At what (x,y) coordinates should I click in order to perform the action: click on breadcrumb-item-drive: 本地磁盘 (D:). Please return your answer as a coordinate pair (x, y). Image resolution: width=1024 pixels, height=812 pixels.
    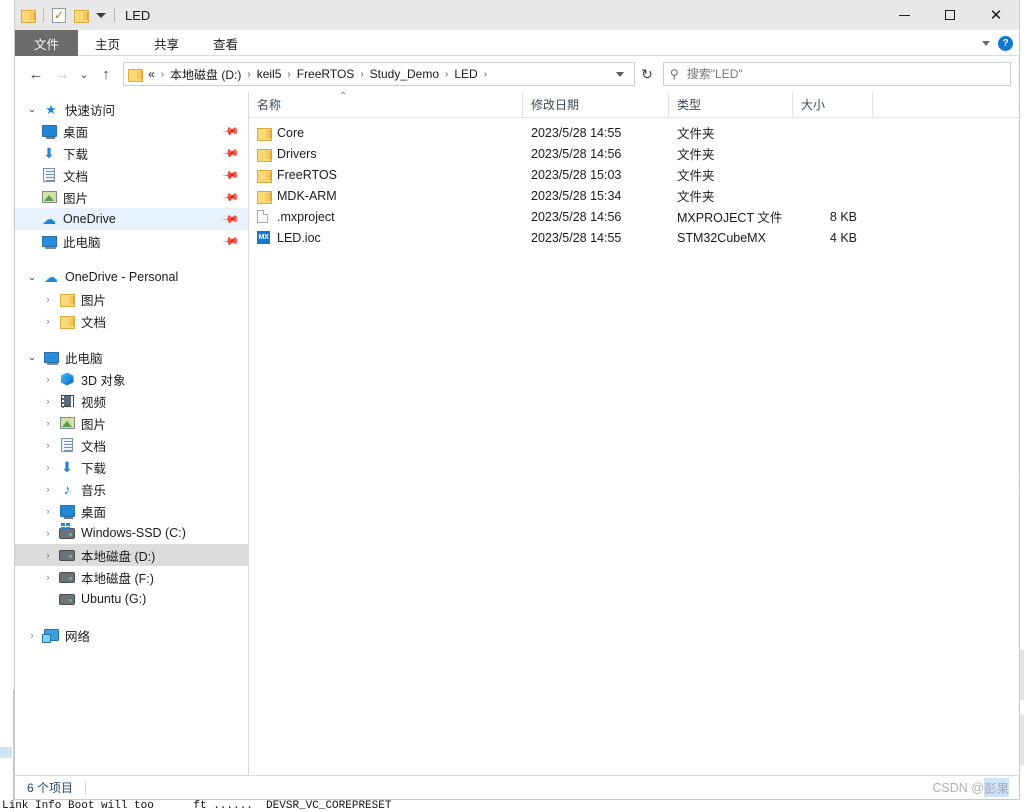
    Looking at the image, I should click on (205, 74).